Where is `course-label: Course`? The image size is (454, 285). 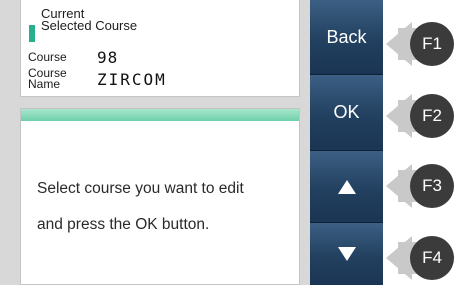
course-label: Course is located at coordinates (47, 57).